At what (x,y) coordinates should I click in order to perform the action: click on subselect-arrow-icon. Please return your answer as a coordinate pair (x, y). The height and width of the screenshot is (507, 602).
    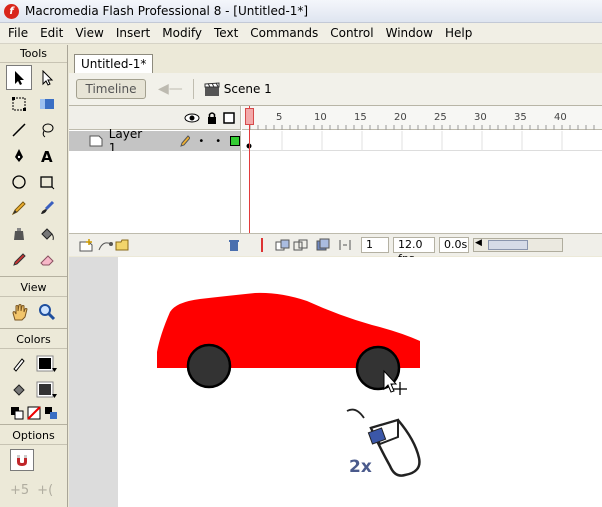
    Looking at the image, I should click on (48, 77).